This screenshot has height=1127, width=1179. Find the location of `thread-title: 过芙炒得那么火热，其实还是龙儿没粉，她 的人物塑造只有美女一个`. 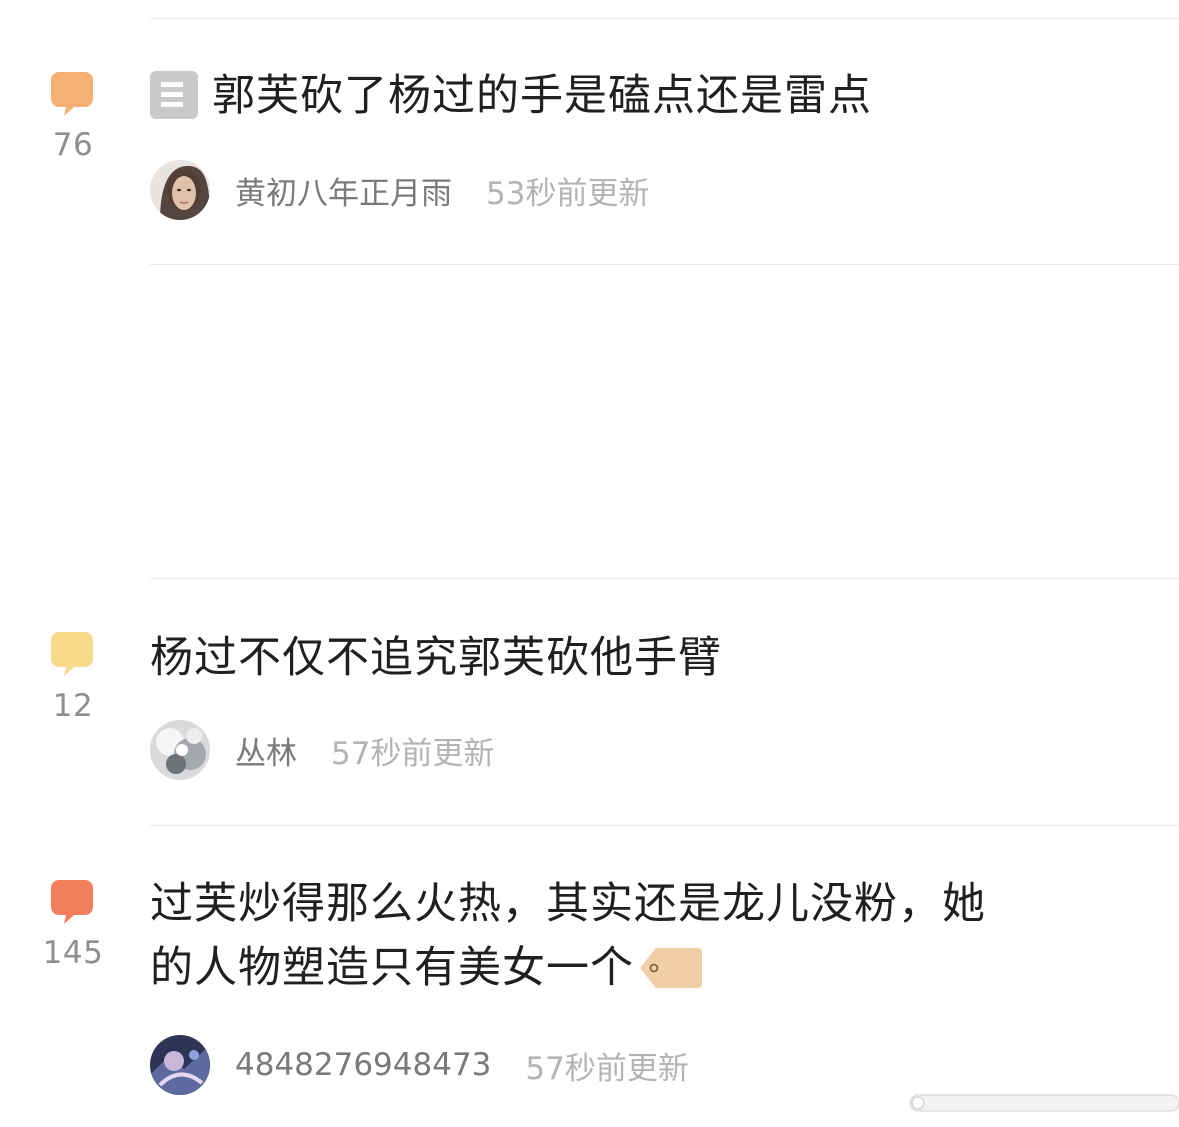

thread-title: 过芙炒得那么火热，其实还是龙儿没粉，她 的人物塑造只有美女一个 is located at coordinates (634, 936).